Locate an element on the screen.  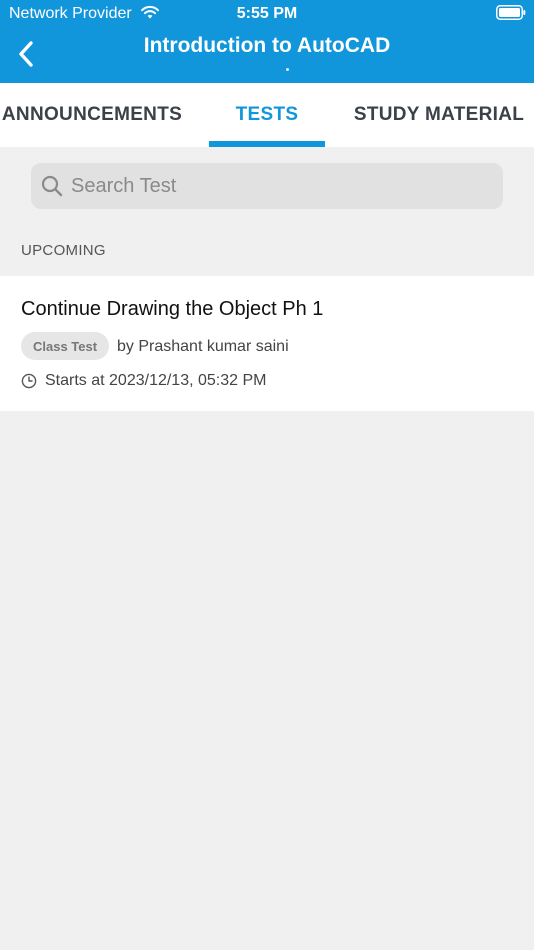
status-bar: Network Provider 5:55 PM is located at coordinates (267, 14).